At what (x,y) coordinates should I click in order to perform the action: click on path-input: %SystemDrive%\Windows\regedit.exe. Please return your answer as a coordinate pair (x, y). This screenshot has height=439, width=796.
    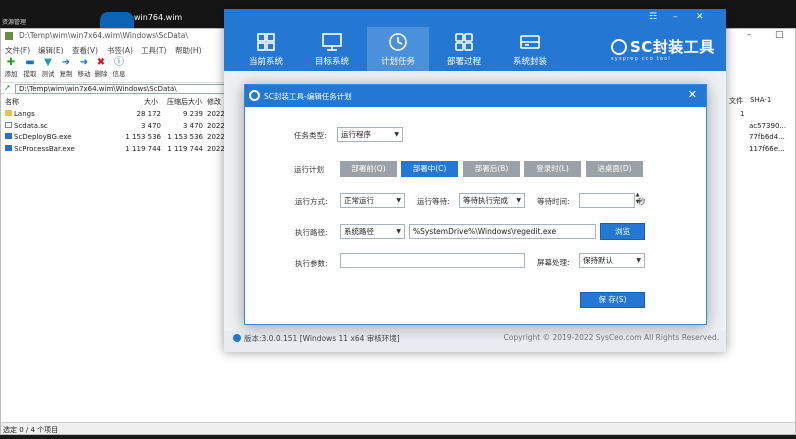
    Looking at the image, I should click on (502, 231).